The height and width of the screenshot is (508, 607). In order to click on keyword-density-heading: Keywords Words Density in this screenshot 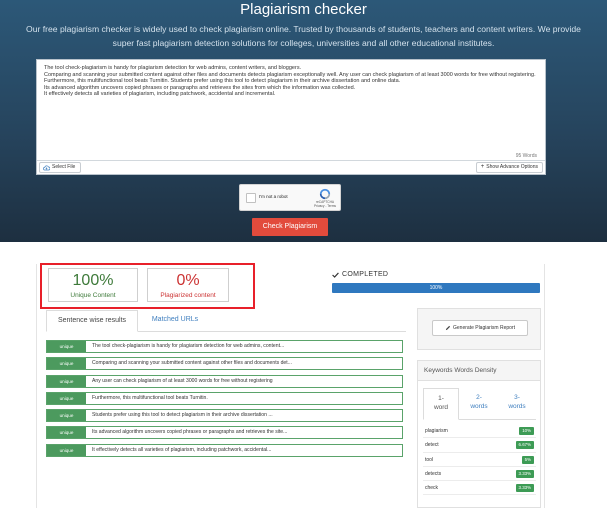, I will do `click(479, 371)`.